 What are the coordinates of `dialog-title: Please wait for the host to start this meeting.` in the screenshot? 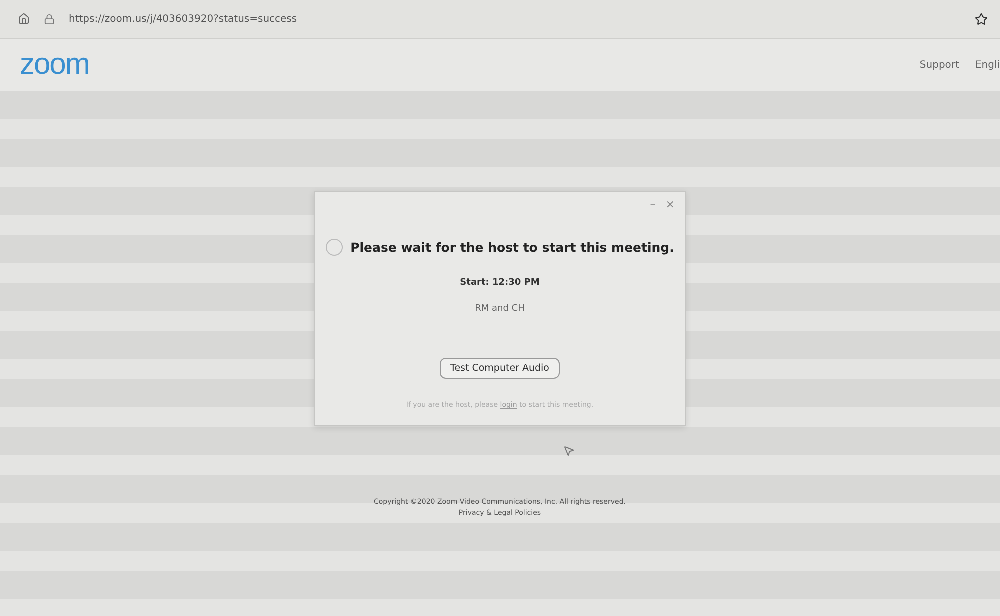 It's located at (512, 247).